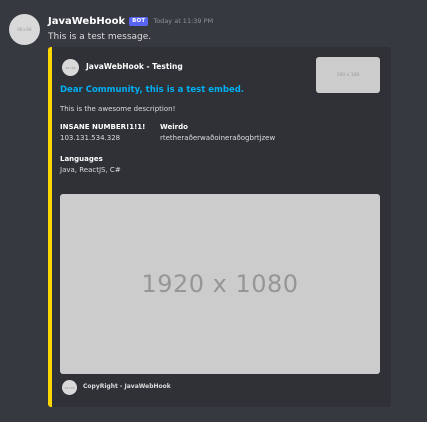 The width and height of the screenshot is (427, 422). I want to click on message-header: JavaWebHook BOT Today at 11:39 PM, so click(130, 21).